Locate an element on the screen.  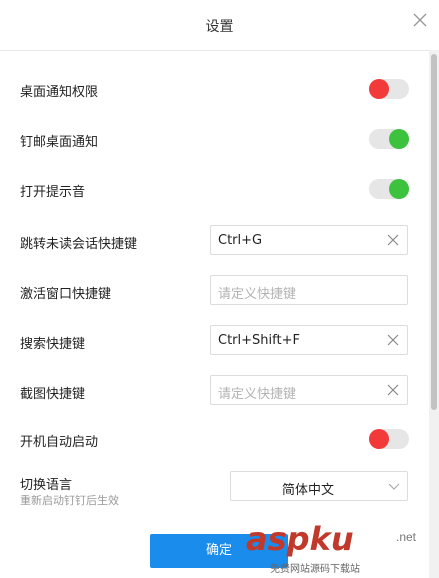
confirm-button: 确定 is located at coordinates (219, 551).